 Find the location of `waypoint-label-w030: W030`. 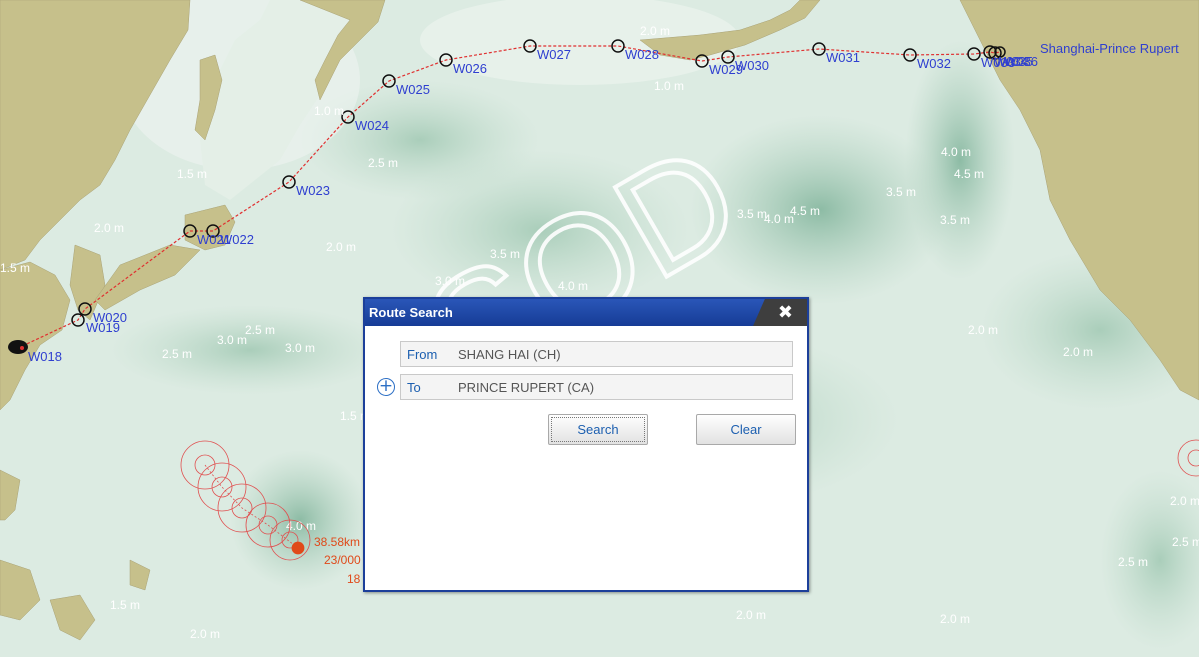

waypoint-label-w030: W030 is located at coordinates (752, 65).